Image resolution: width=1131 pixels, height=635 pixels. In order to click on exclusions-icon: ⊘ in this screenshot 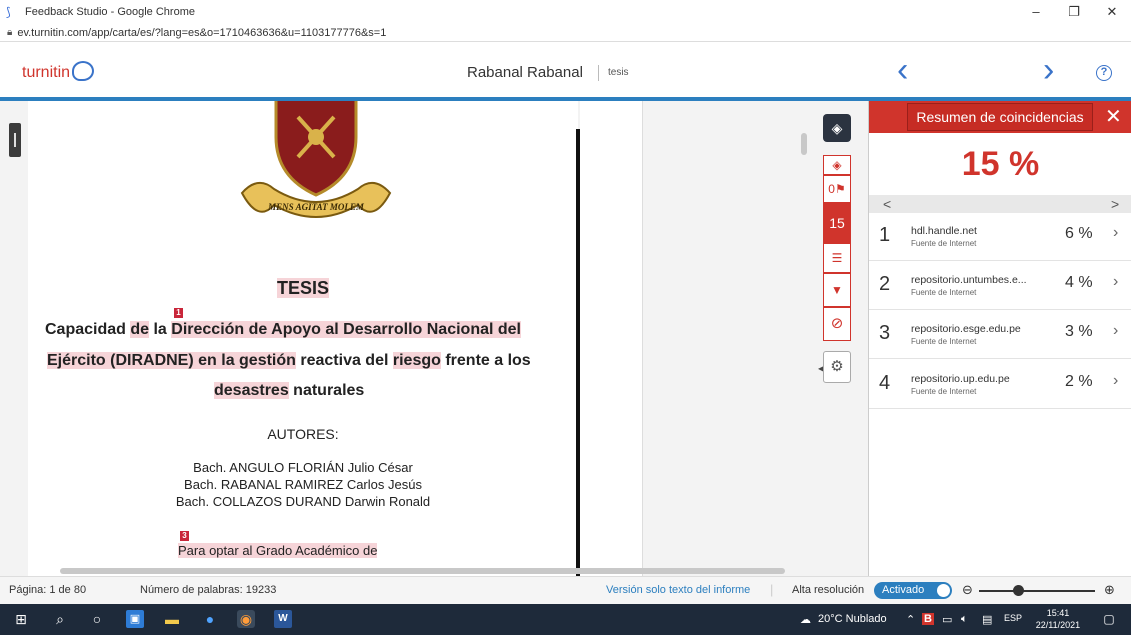, I will do `click(837, 324)`.